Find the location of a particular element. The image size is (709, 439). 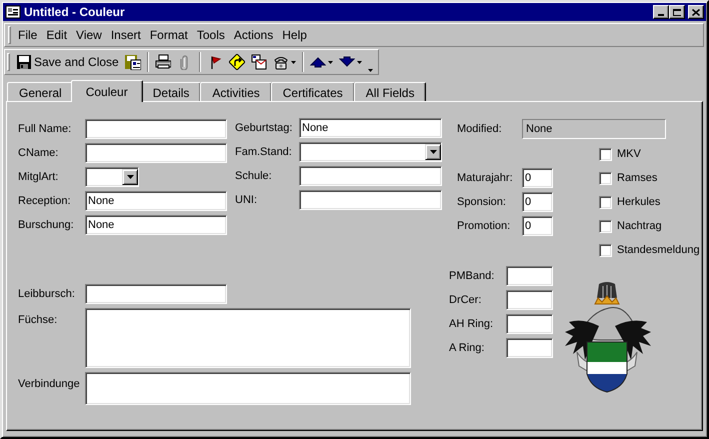

field-label: CName: is located at coordinates (39, 153).